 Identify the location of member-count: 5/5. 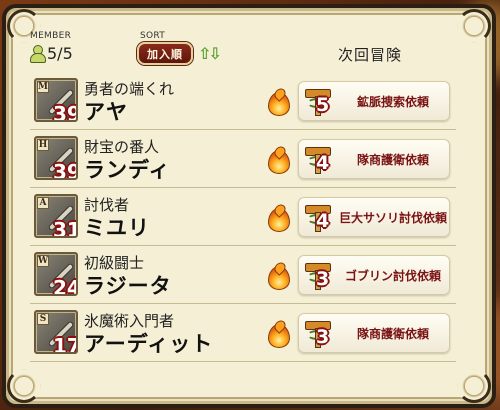
(51, 53).